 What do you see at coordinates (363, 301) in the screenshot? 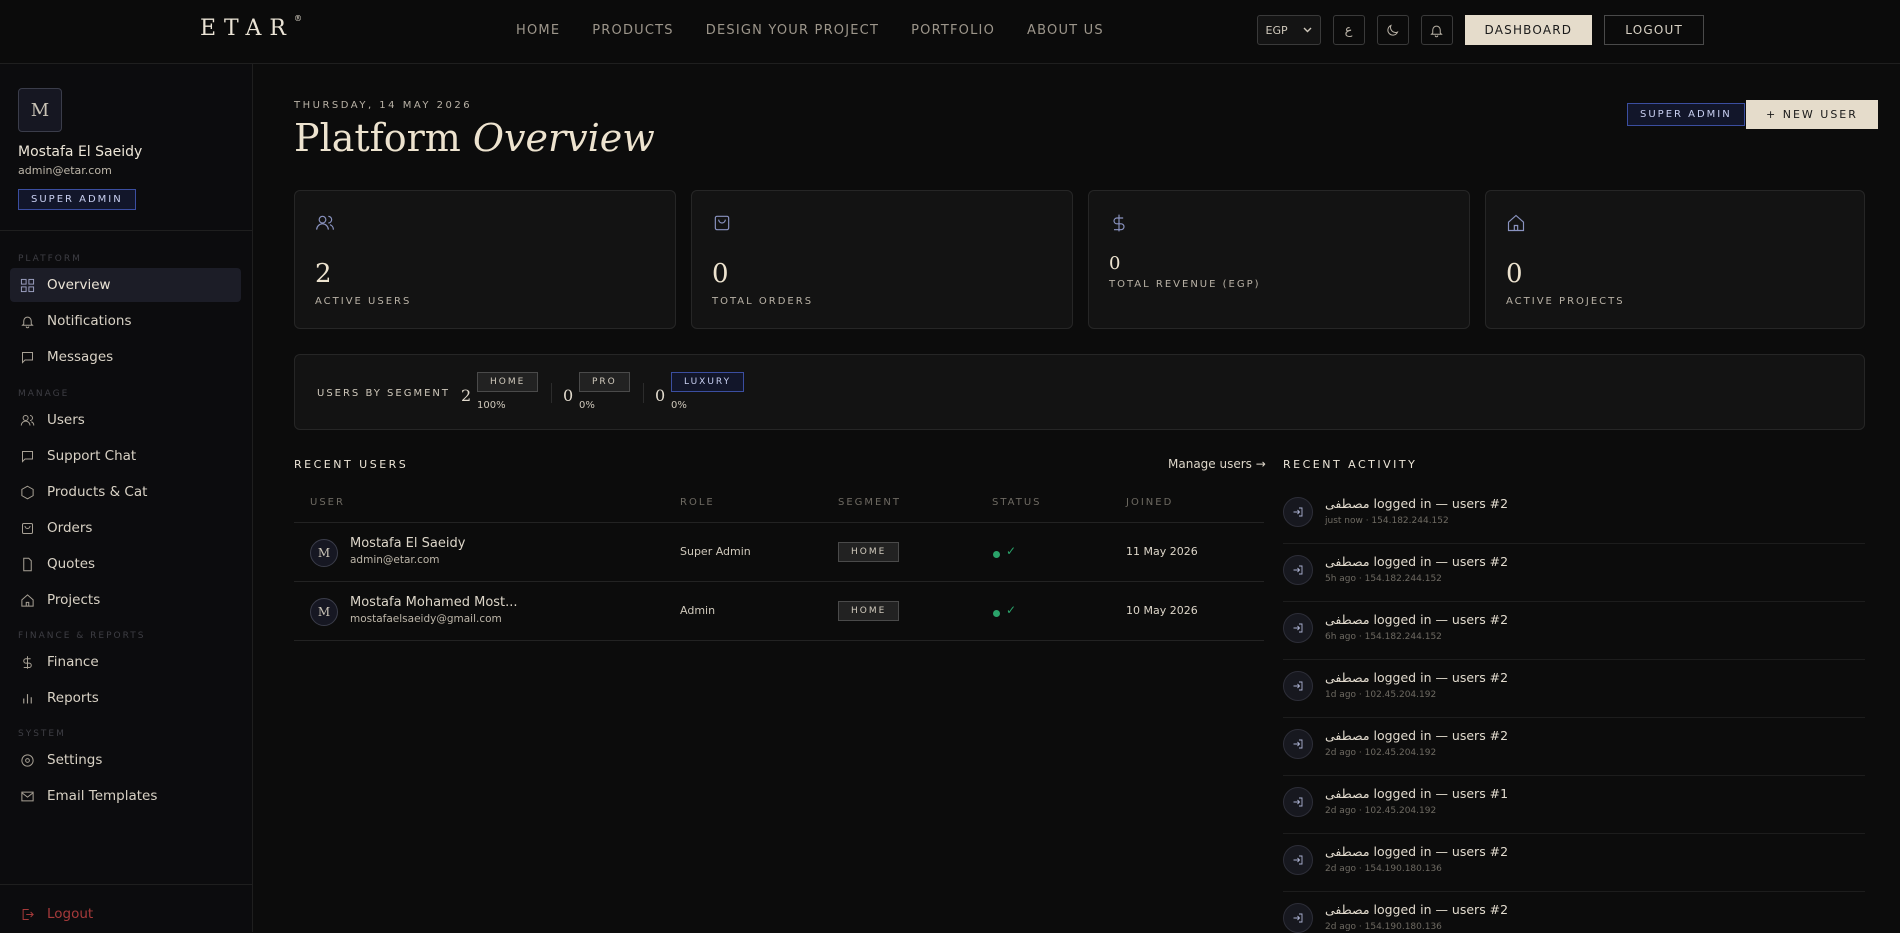
I see `stat-label: ACTIVE USERS` at bounding box center [363, 301].